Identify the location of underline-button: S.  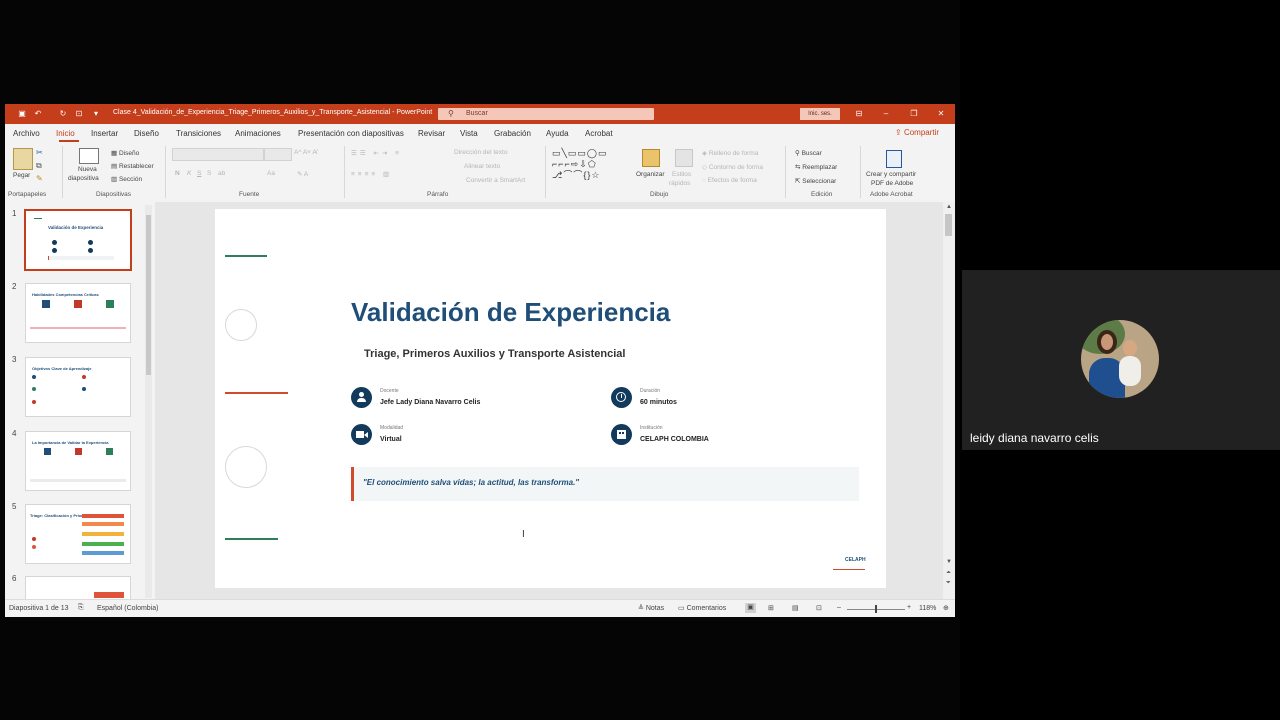
(199, 173).